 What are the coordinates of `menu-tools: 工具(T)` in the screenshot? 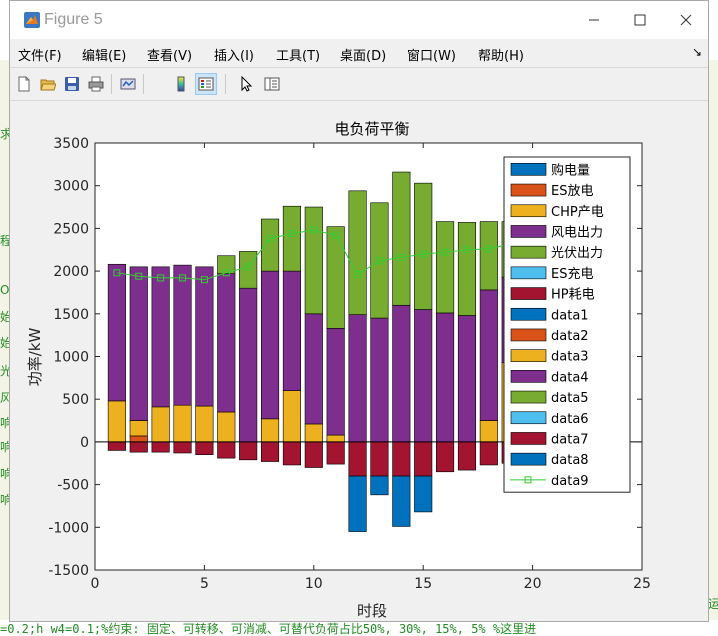 It's located at (298, 54).